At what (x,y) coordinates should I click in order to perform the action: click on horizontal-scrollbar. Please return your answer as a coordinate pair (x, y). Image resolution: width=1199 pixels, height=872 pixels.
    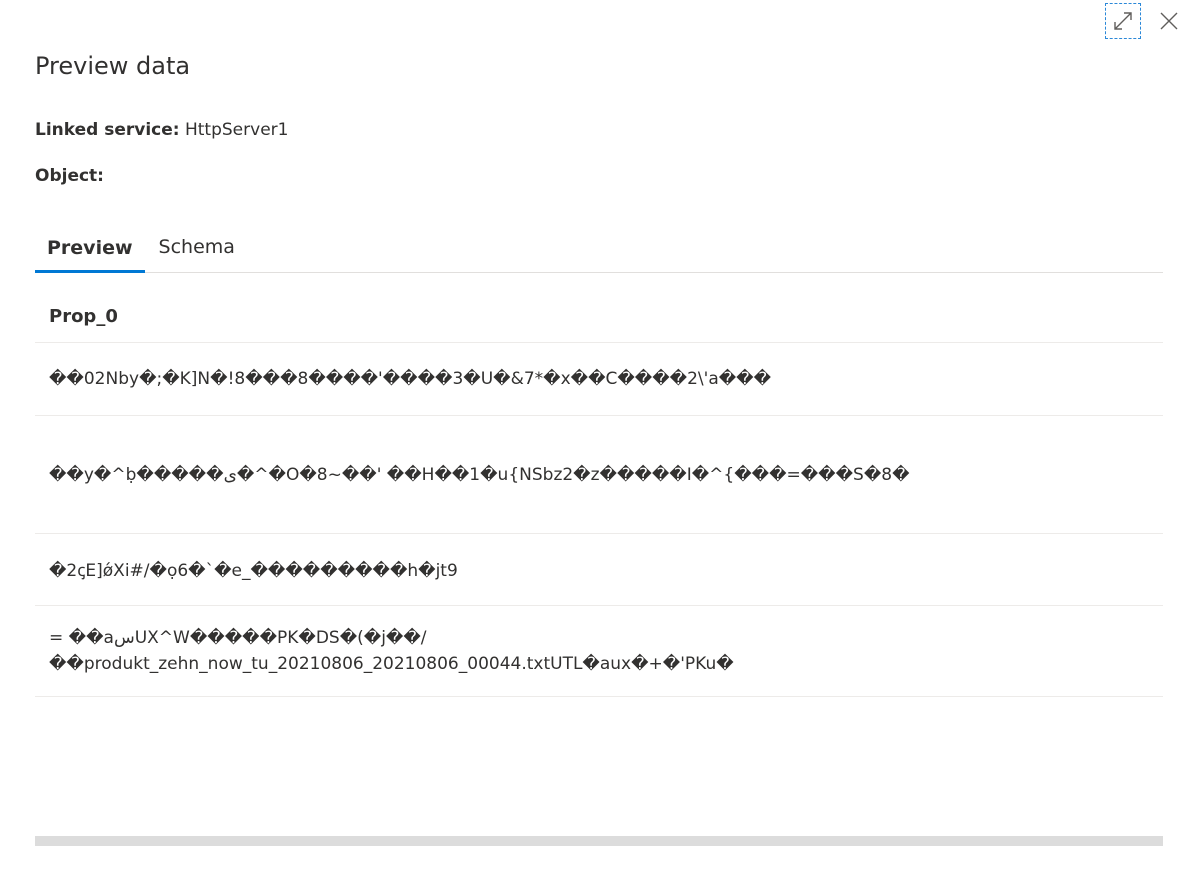
    Looking at the image, I should click on (599, 841).